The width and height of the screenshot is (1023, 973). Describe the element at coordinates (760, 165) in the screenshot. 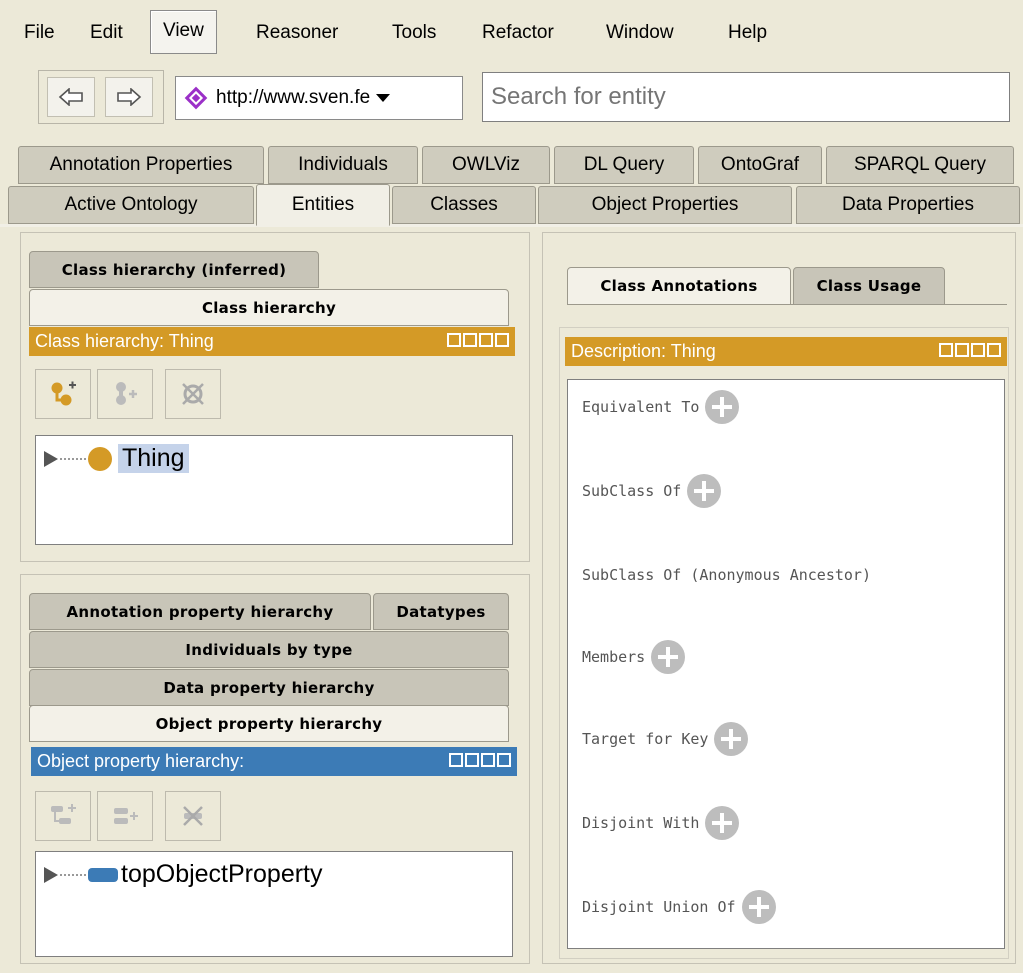

I see `tab-ontograf: OntoGraf` at that location.